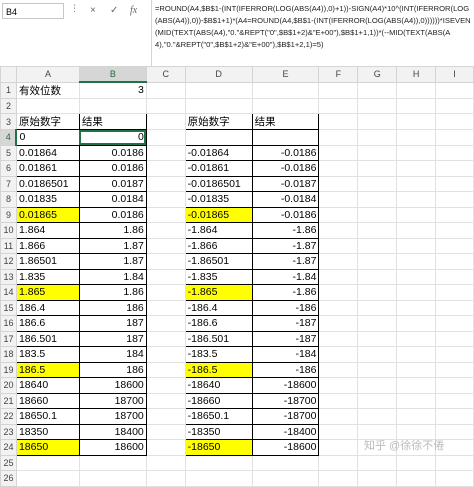  Describe the element at coordinates (416, 168) in the screenshot. I see `cell-h6` at that location.